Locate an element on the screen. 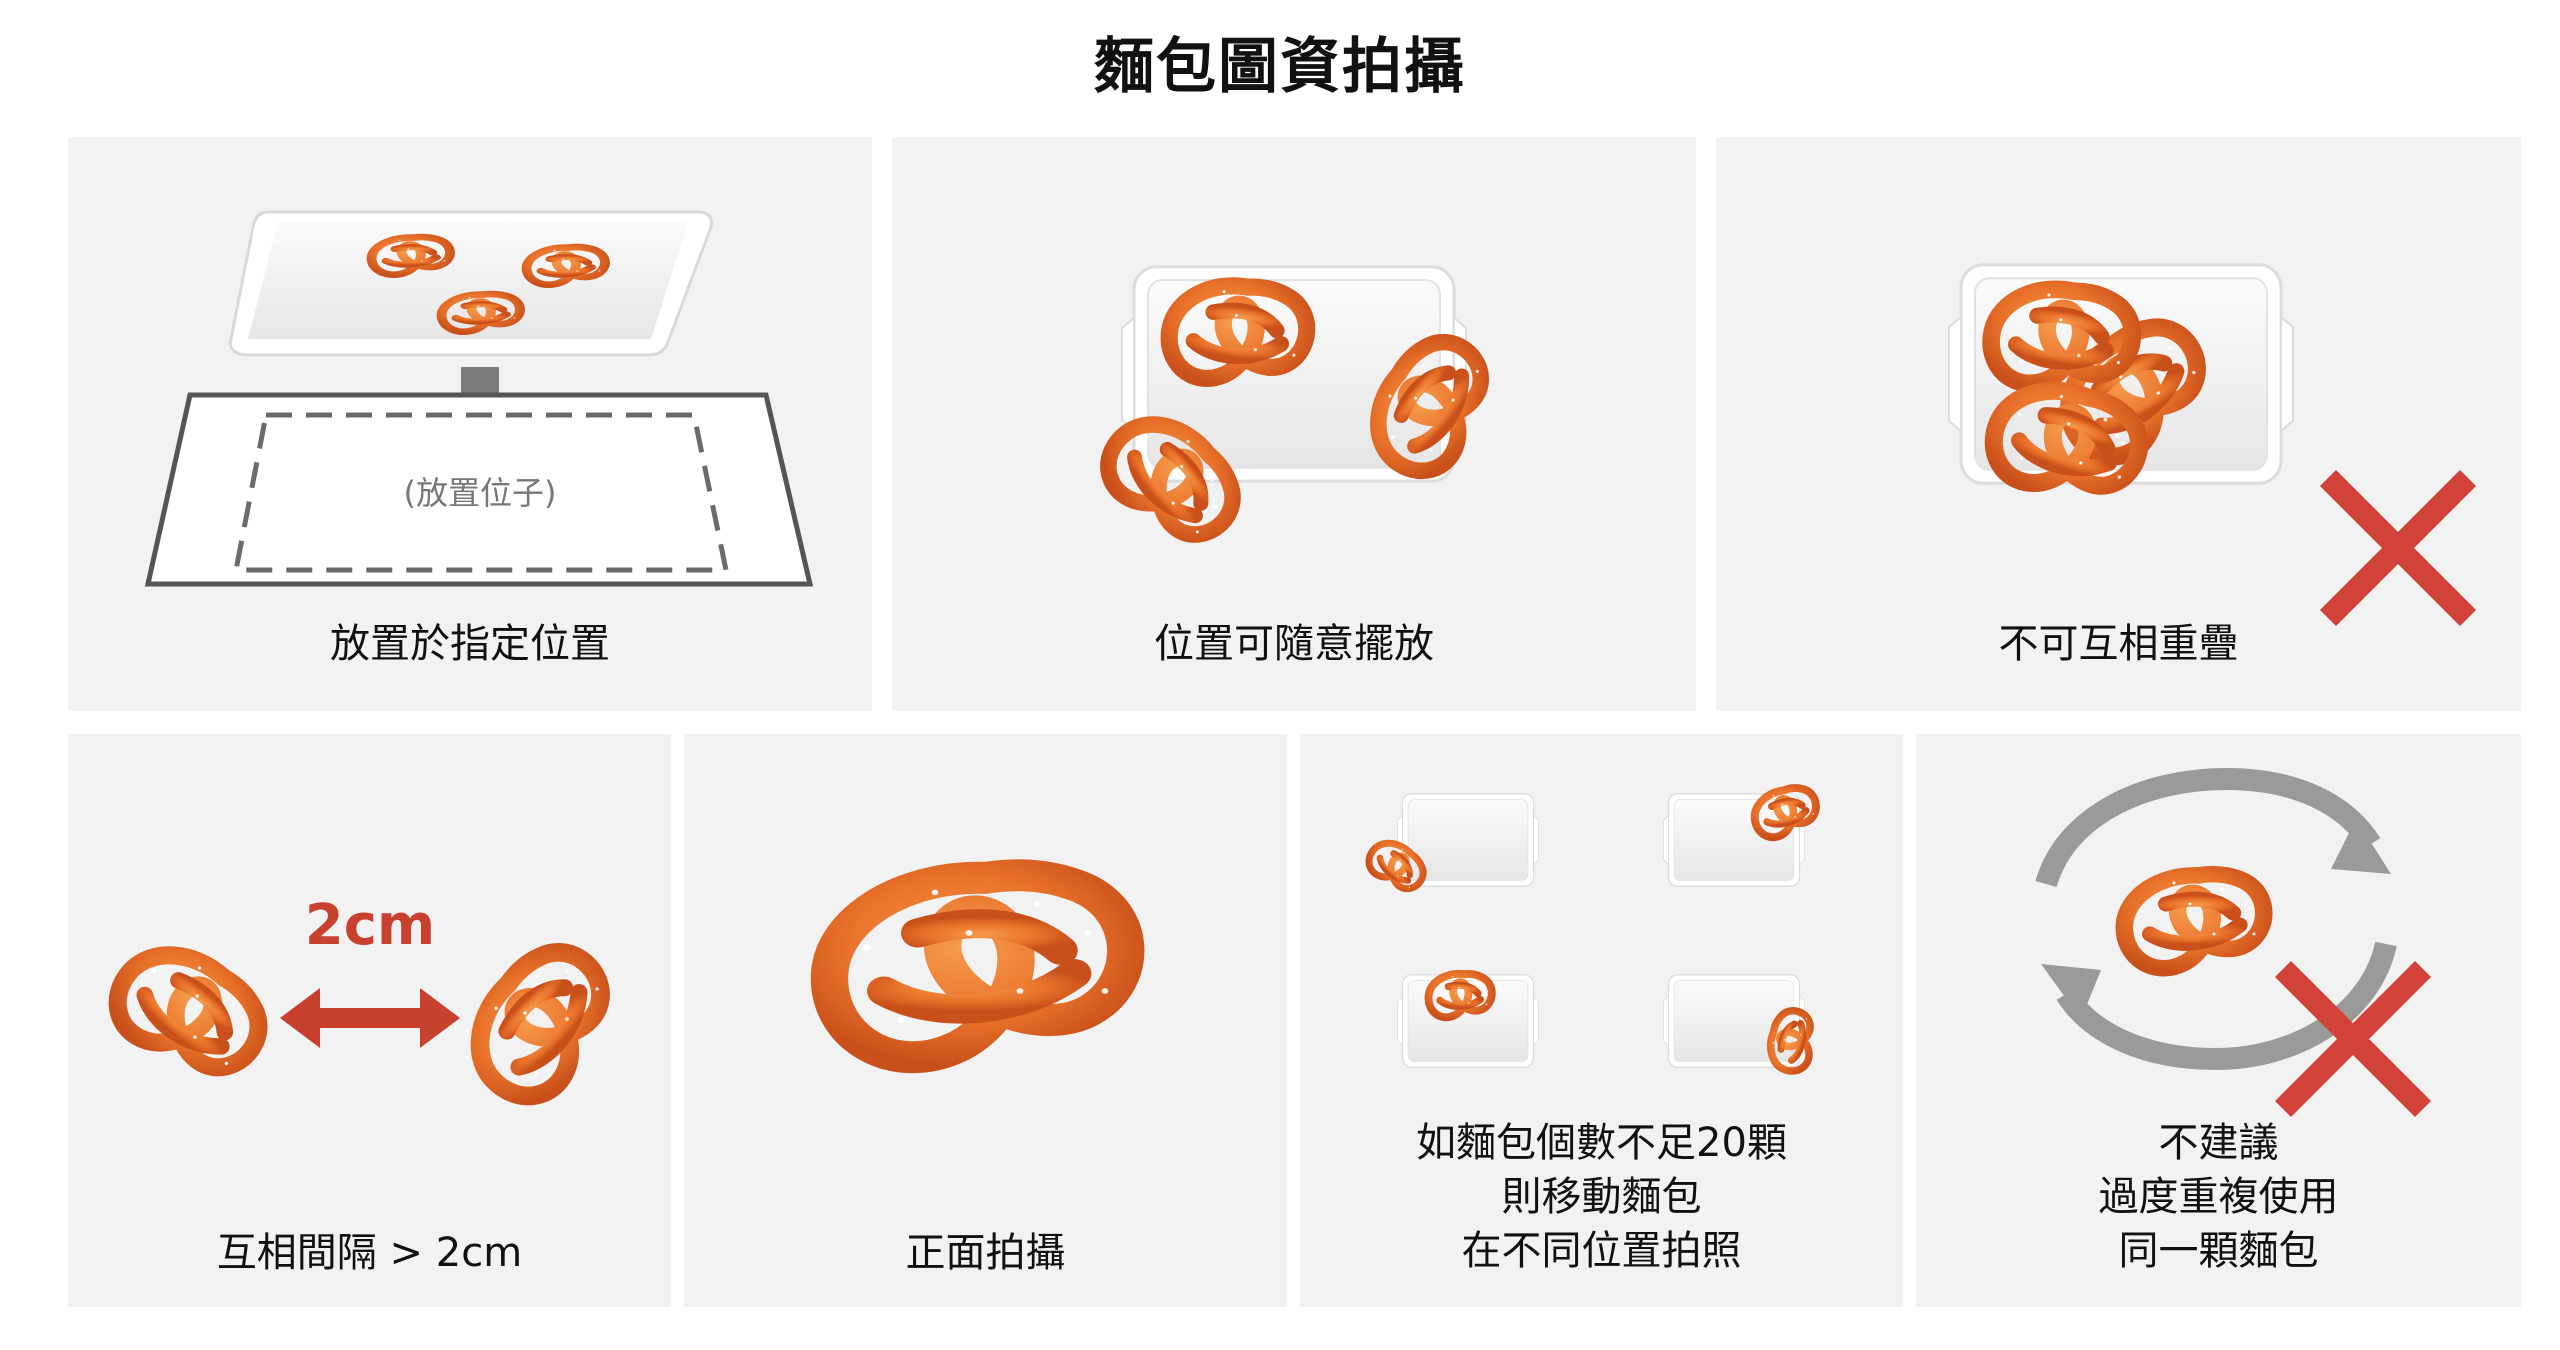  panel-spacing: 2cm 互相間隔 > 2cm is located at coordinates (369, 1020).